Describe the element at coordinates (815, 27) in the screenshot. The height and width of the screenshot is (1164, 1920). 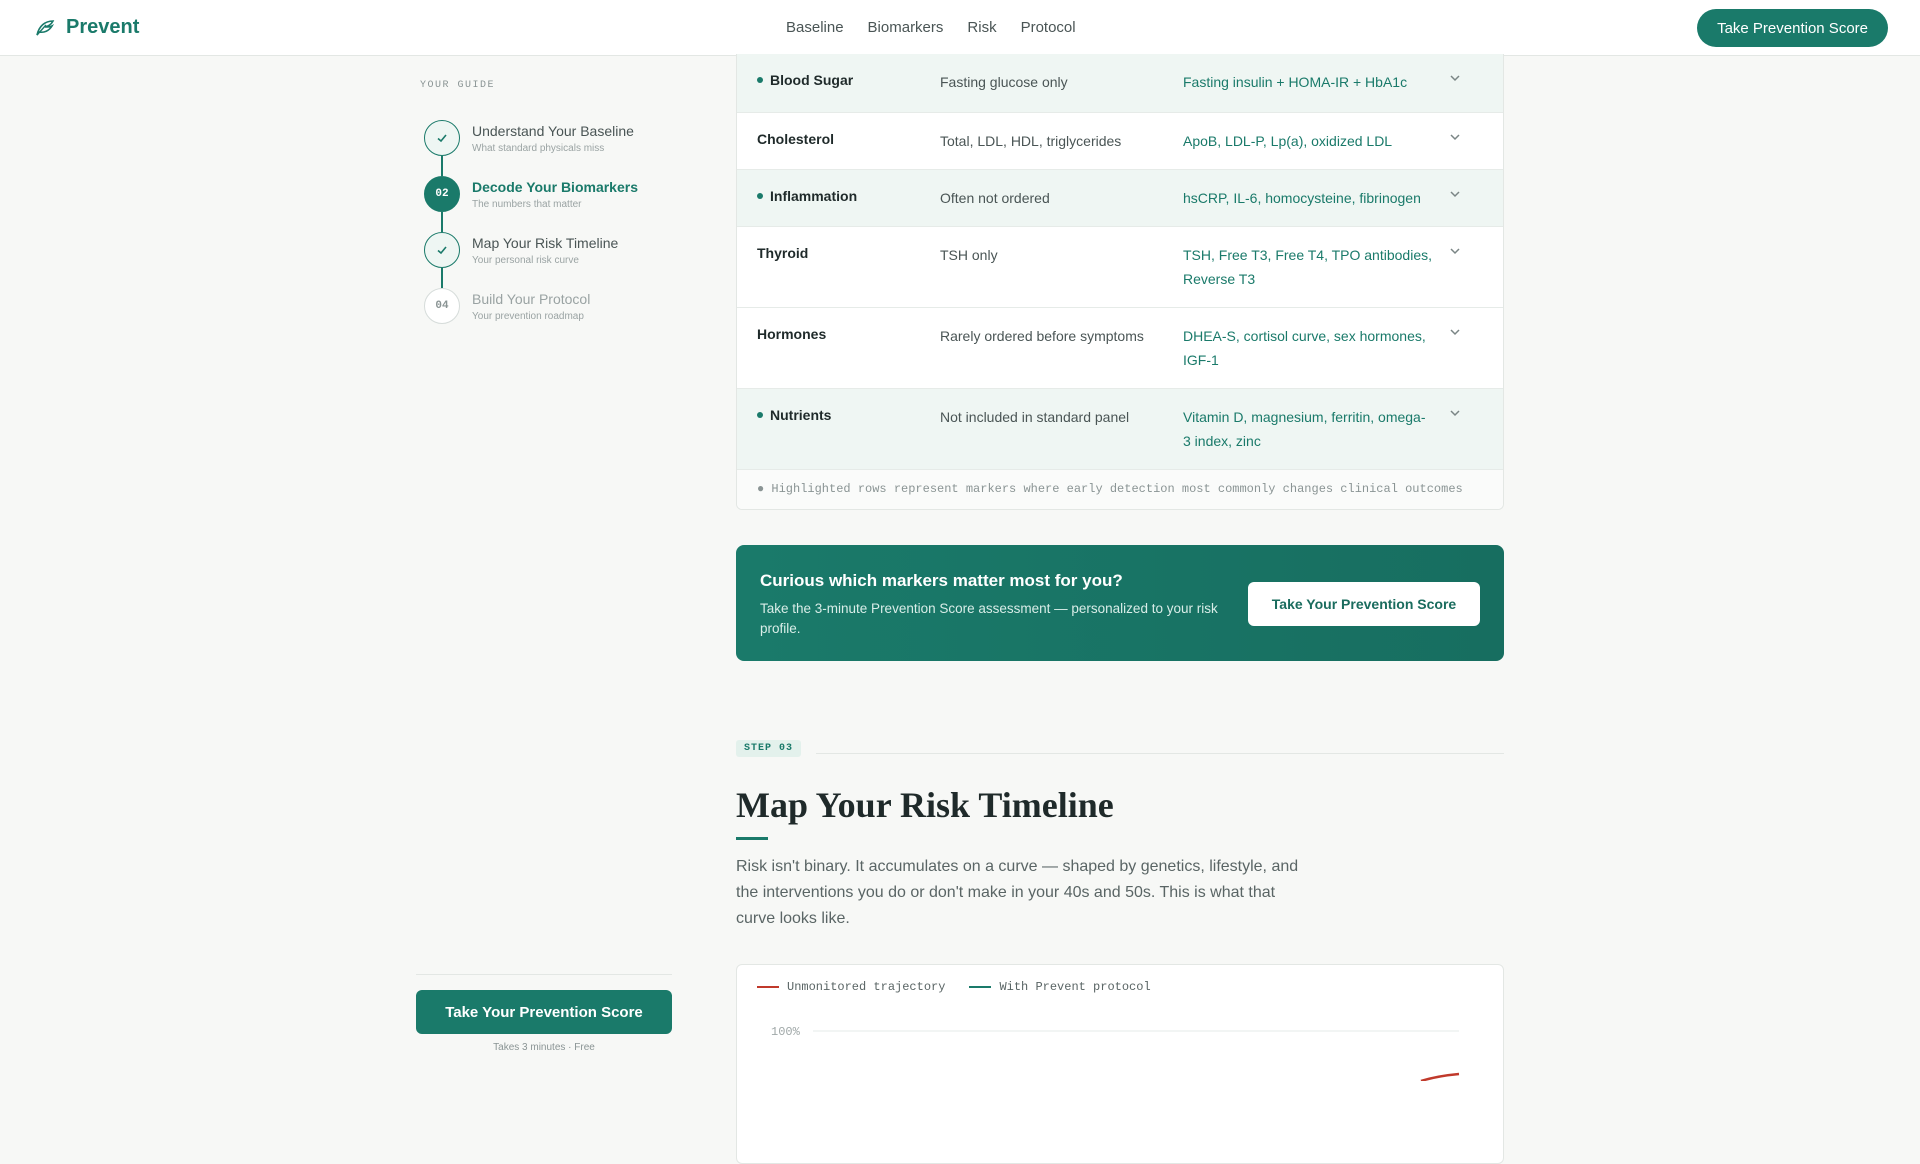
I see `nav-link-baseline: Baseline` at that location.